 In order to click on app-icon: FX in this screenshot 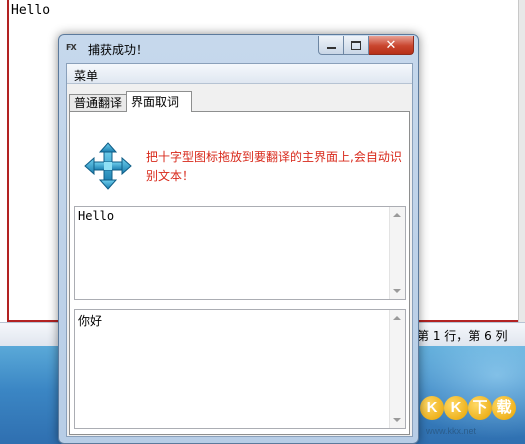, I will do `click(71, 47)`.